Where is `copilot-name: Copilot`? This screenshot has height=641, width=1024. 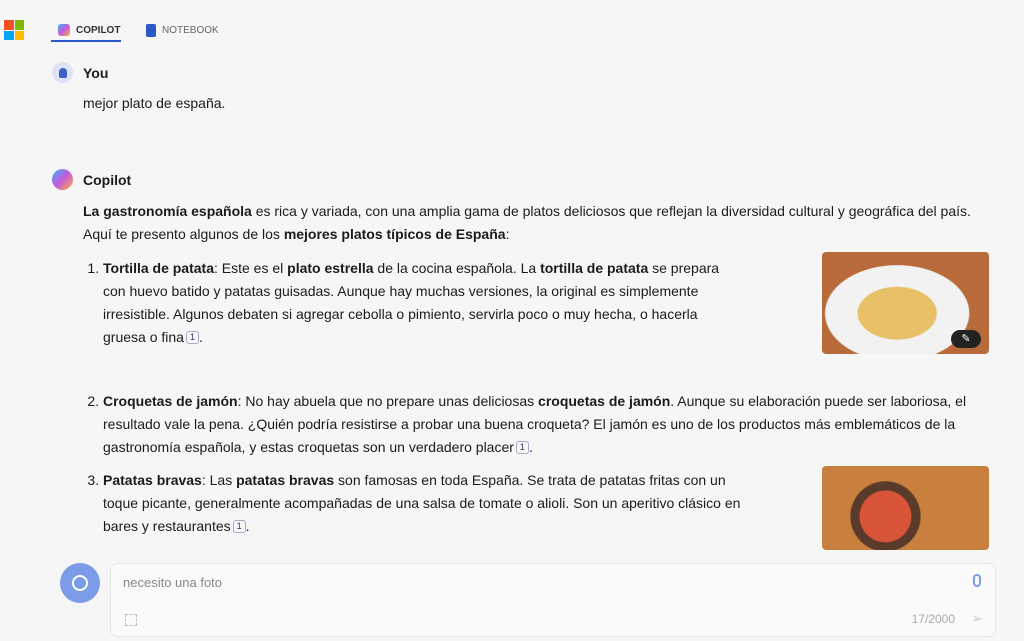
copilot-name: Copilot is located at coordinates (107, 179).